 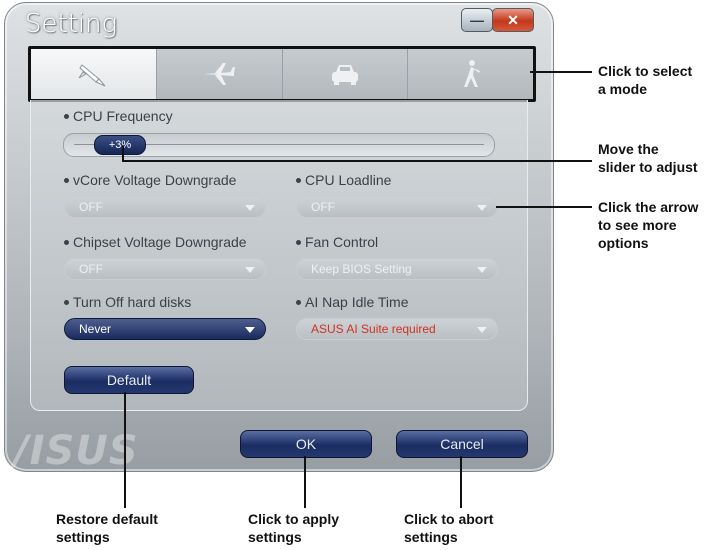 I want to click on close-button: ✕, so click(x=513, y=20).